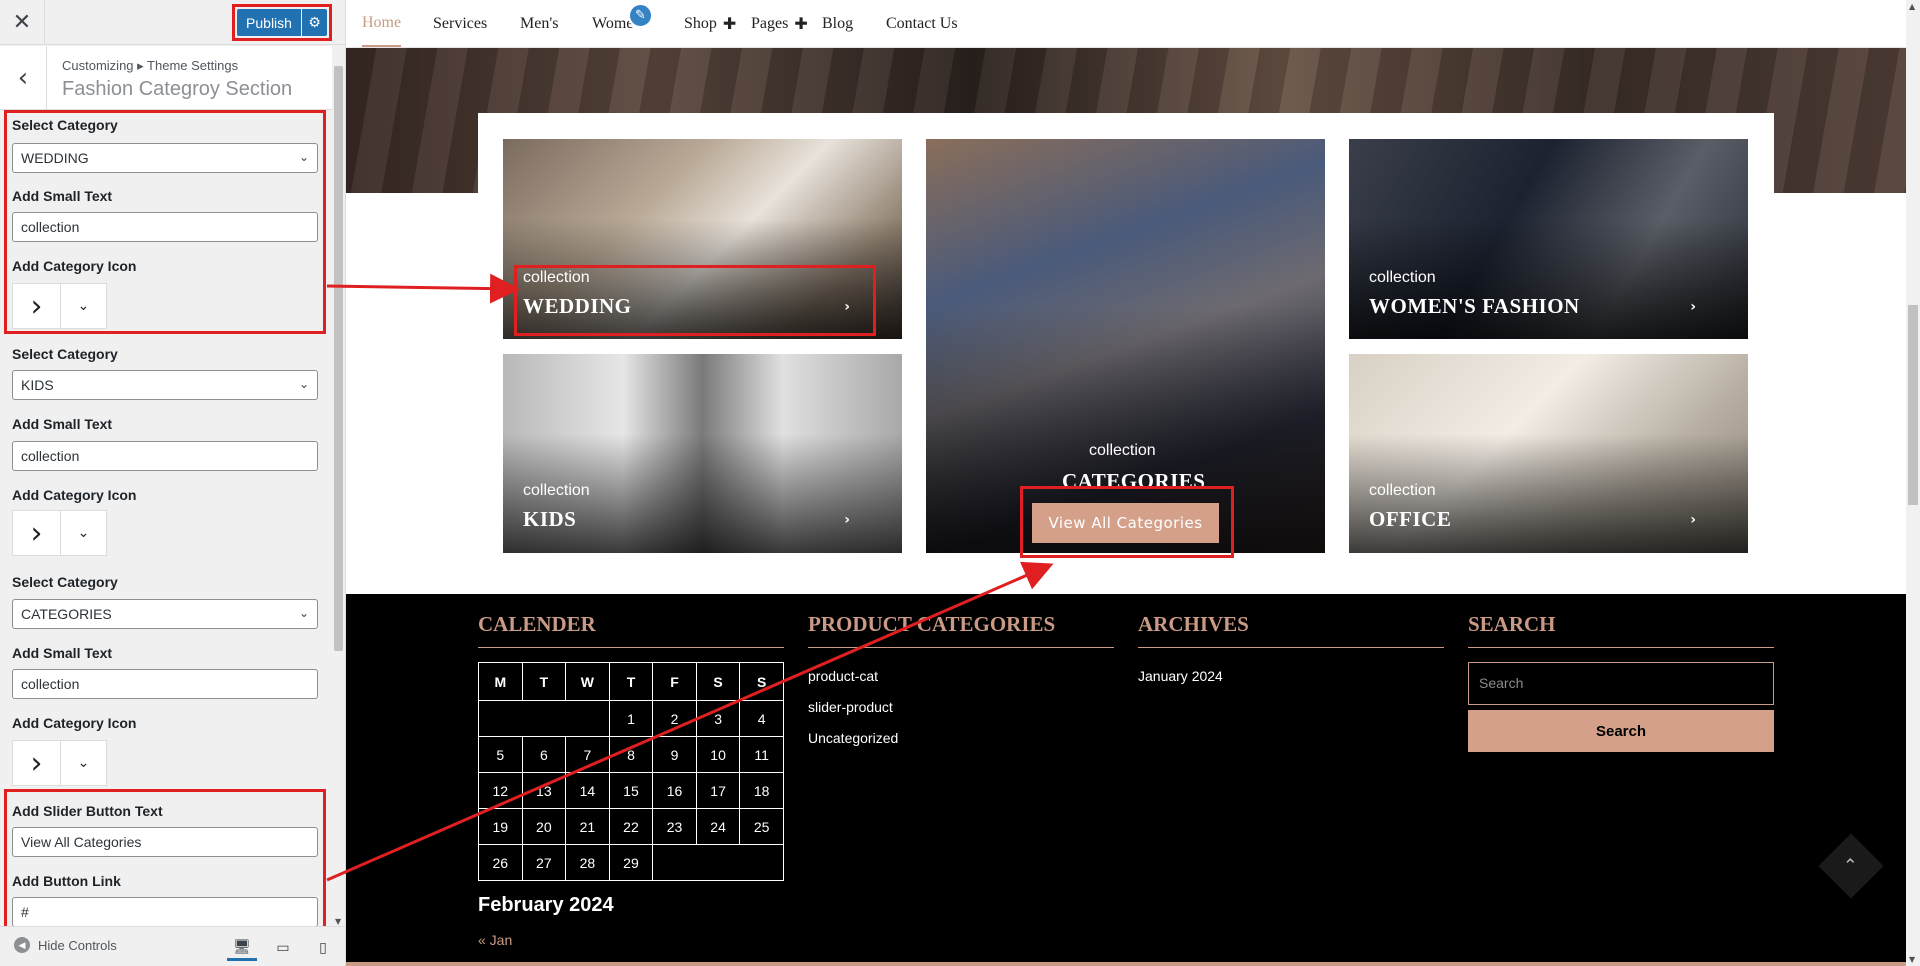 This screenshot has height=966, width=1920. Describe the element at coordinates (556, 277) in the screenshot. I see `card-small-text: collection` at that location.